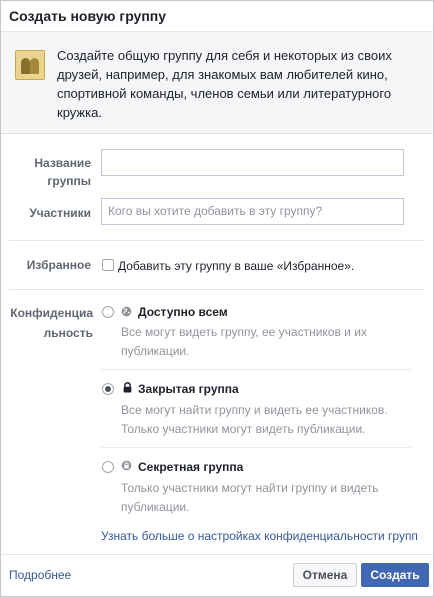 The height and width of the screenshot is (597, 434). I want to click on group-icon, so click(30, 65).